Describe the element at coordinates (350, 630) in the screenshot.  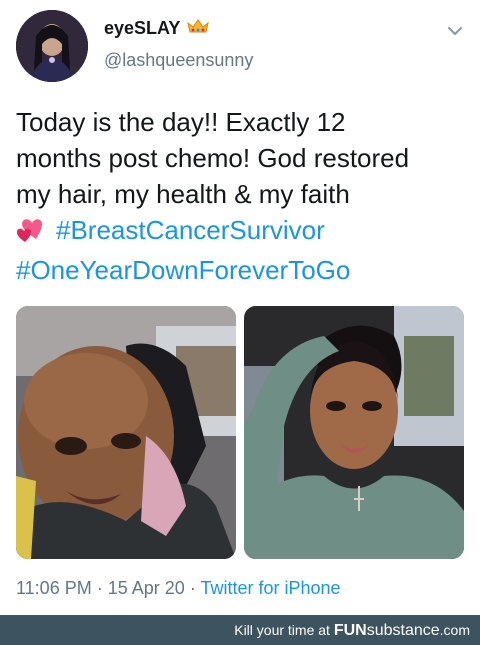
I see `brand-bold-text: FUN` at that location.